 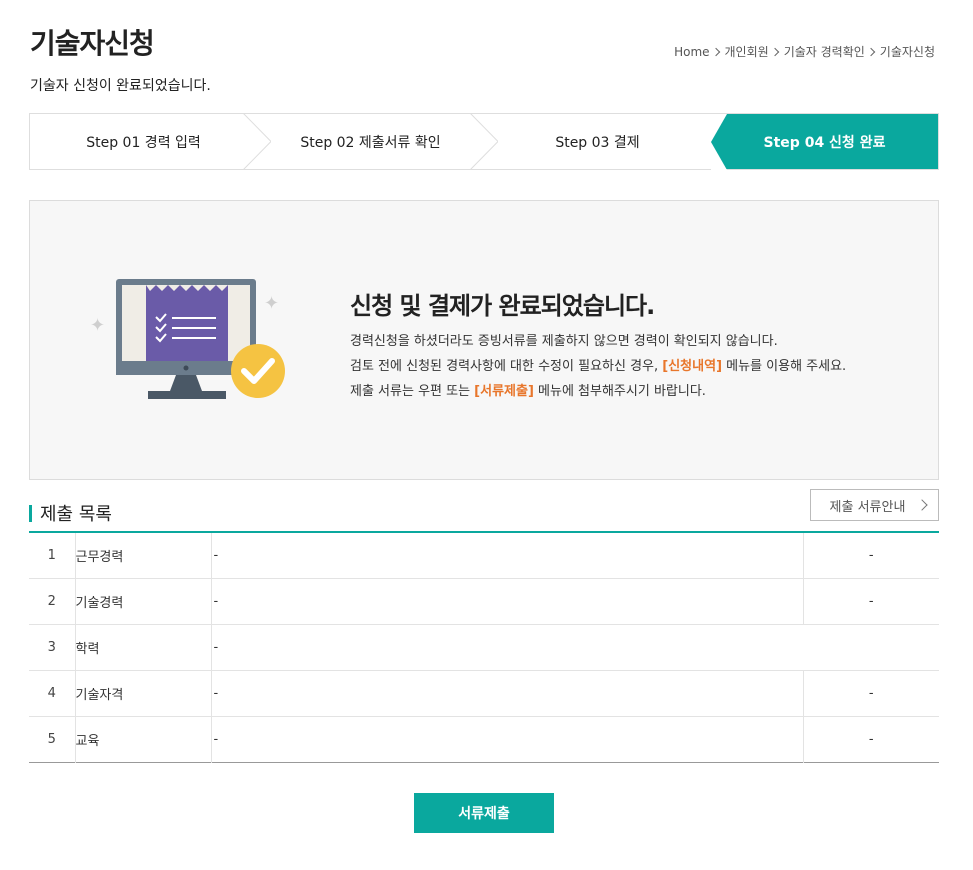 I want to click on row-number: 3, so click(x=52, y=647).